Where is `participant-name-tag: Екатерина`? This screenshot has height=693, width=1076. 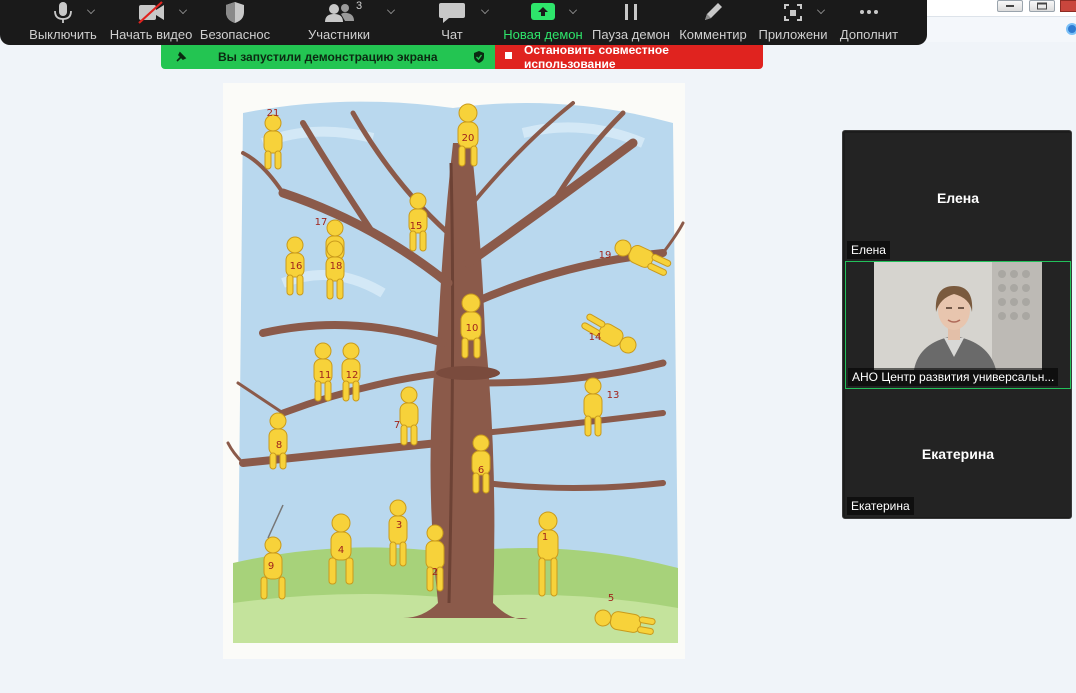
participant-name-tag: Екатерина is located at coordinates (880, 506).